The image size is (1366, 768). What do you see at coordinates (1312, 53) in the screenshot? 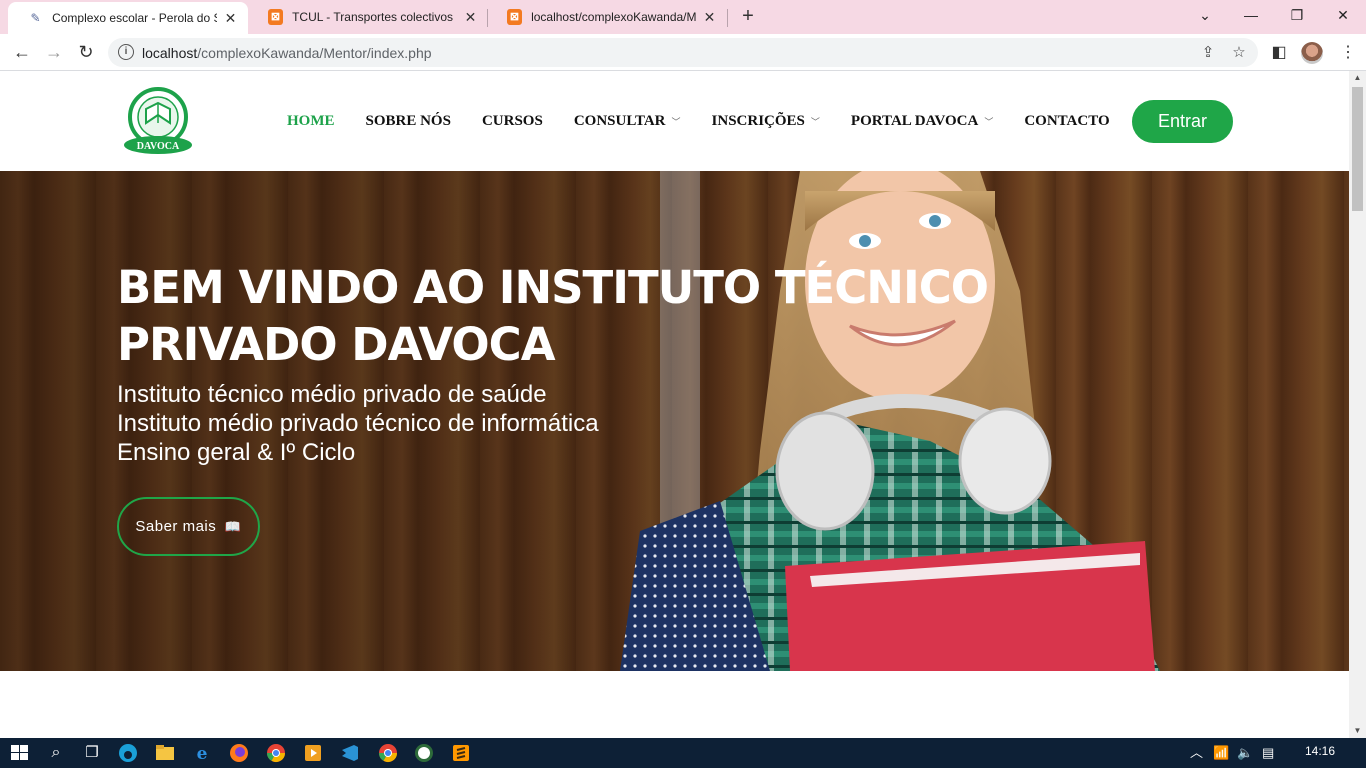
I see `profile-avatar` at bounding box center [1312, 53].